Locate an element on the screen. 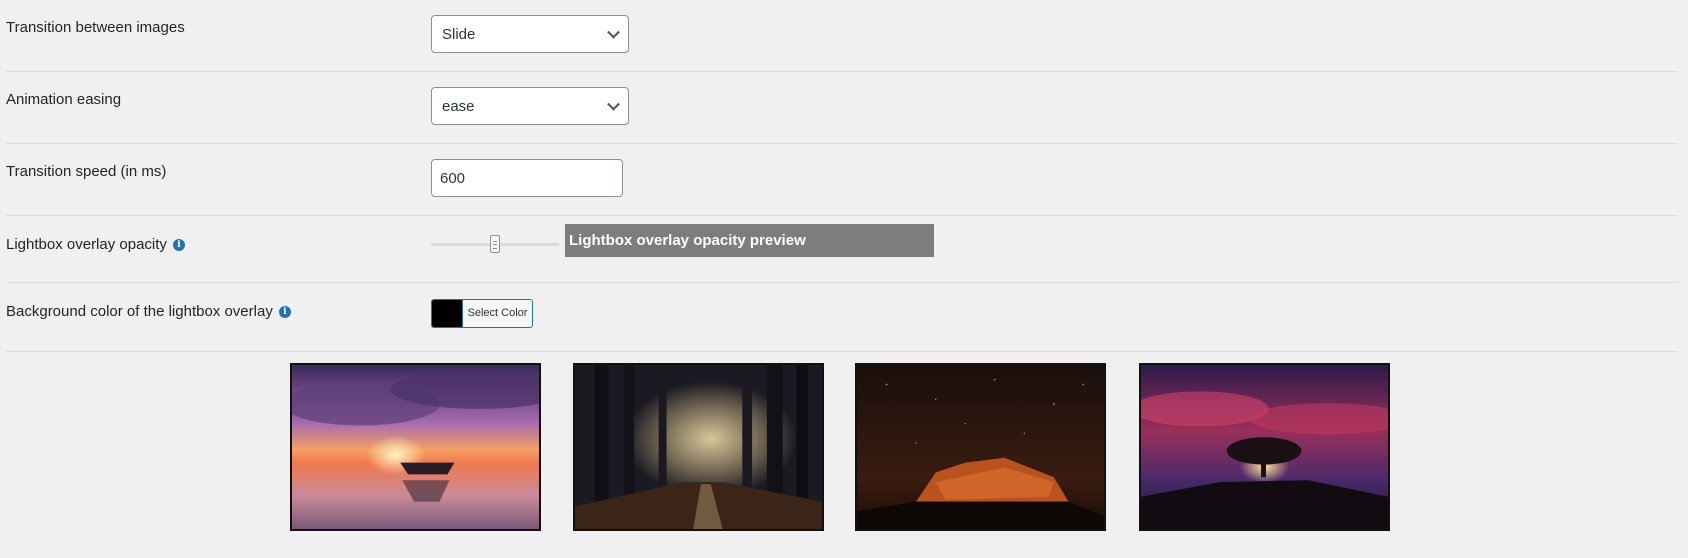 The width and height of the screenshot is (1688, 558). easing-label-text: Animation easing is located at coordinates (64, 99).